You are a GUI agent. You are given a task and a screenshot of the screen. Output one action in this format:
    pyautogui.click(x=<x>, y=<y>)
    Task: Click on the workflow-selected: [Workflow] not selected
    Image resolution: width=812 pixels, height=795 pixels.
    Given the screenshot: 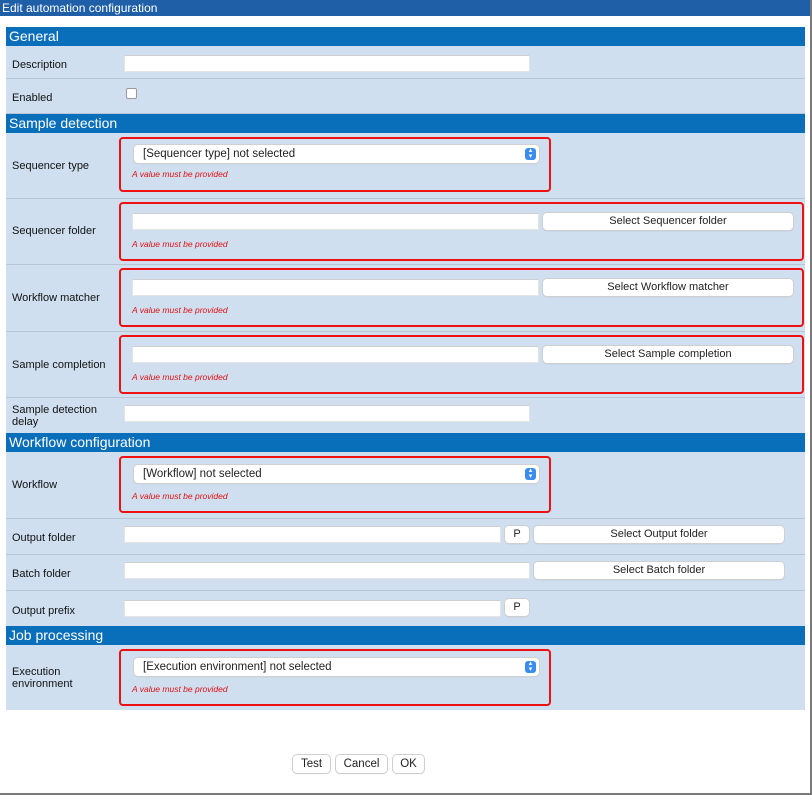 What is the action you would take?
    pyautogui.click(x=202, y=474)
    